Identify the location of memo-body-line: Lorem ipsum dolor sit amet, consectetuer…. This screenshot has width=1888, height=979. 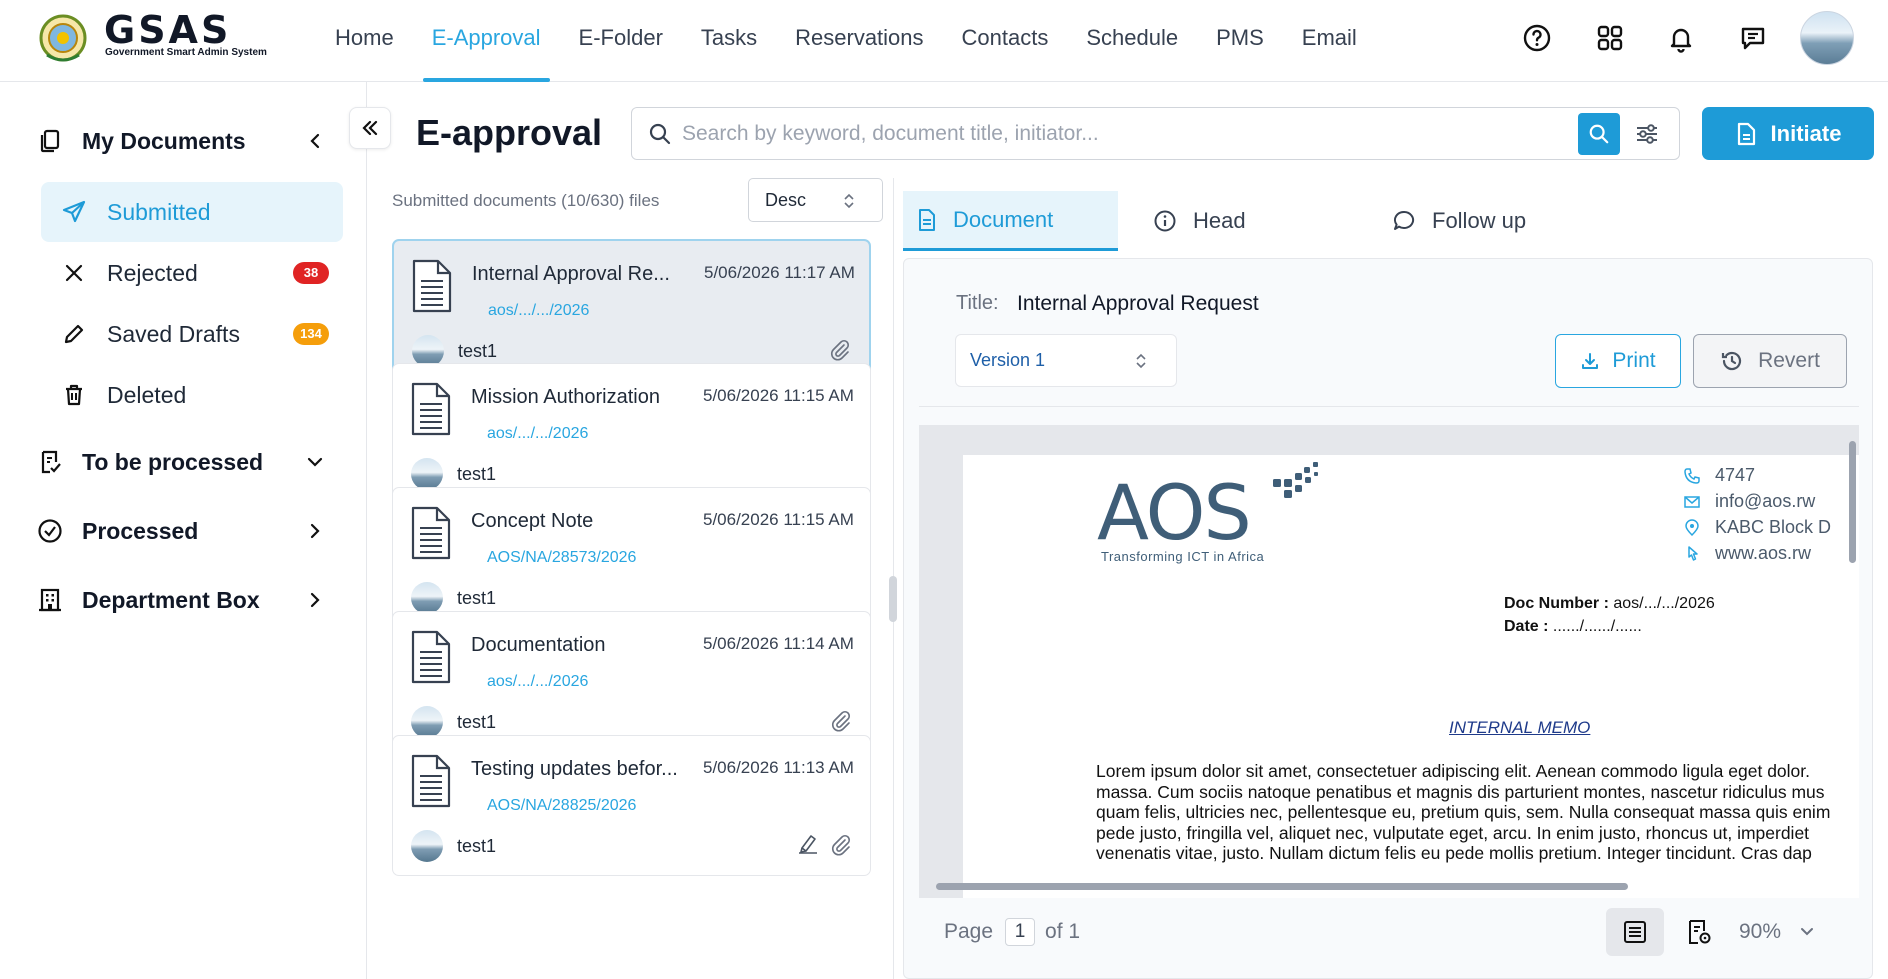
(1453, 771).